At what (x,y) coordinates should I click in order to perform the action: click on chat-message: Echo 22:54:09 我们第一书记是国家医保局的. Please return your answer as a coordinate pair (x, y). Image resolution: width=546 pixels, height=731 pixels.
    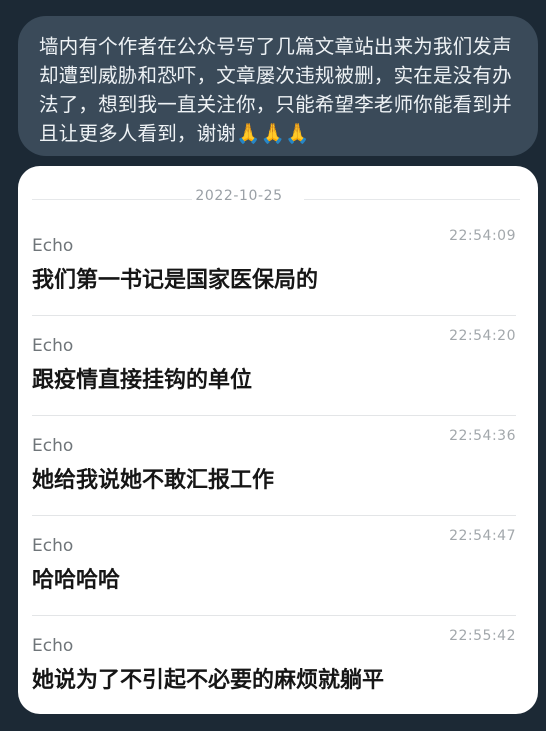
    Looking at the image, I should click on (274, 282).